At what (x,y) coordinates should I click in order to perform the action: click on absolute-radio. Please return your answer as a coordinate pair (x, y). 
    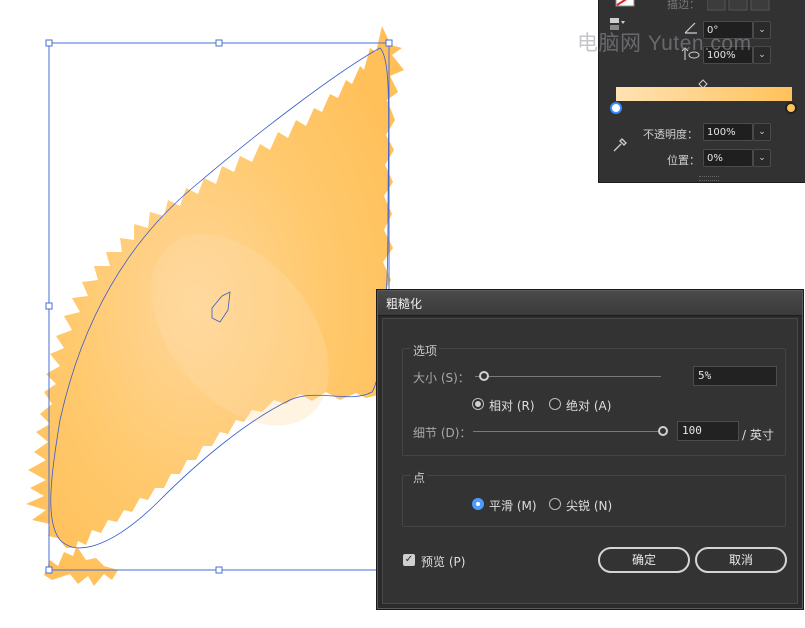
    Looking at the image, I should click on (555, 404).